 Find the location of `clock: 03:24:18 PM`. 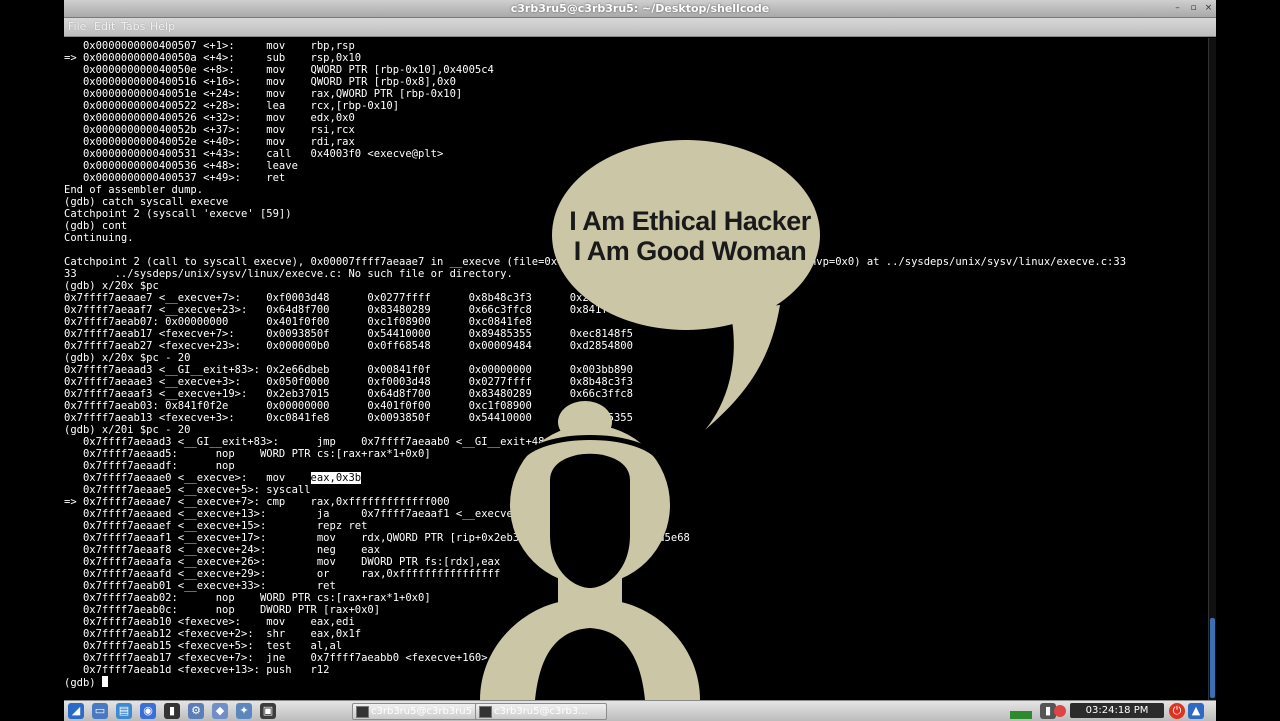

clock: 03:24:18 PM is located at coordinates (1117, 710).